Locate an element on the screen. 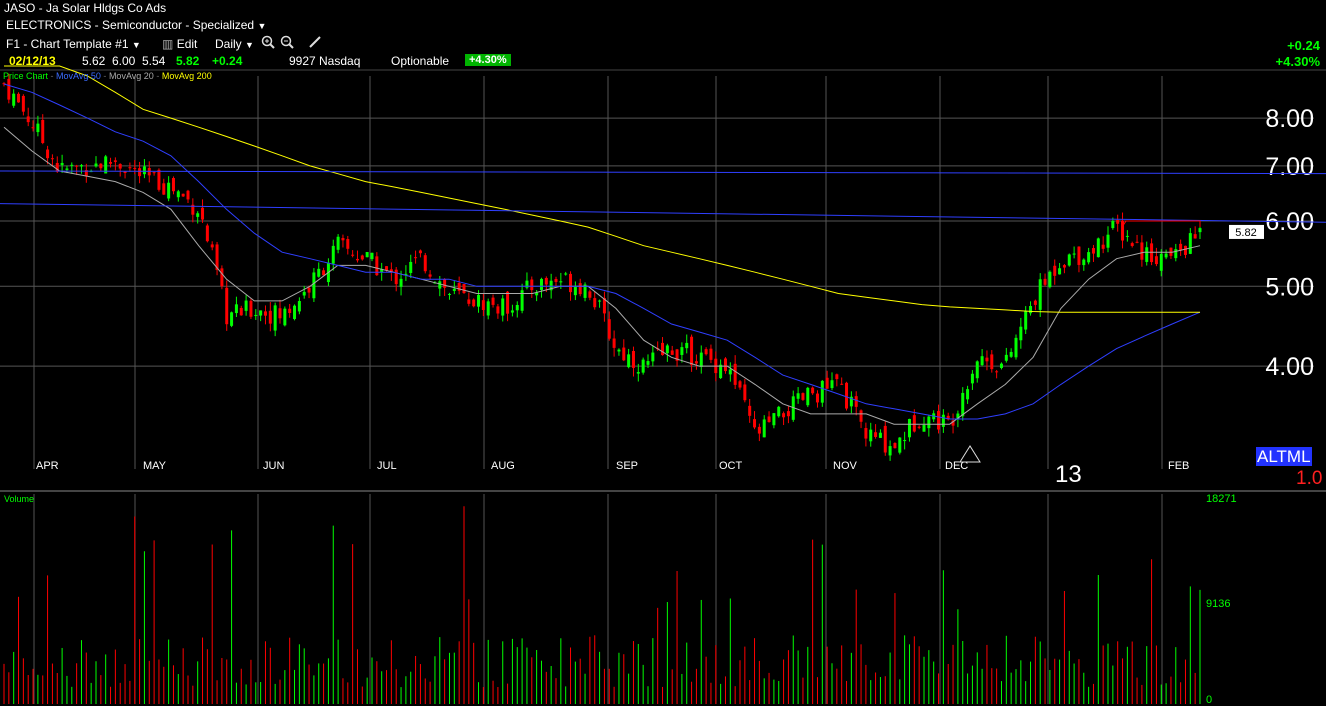 The width and height of the screenshot is (1326, 706). alert-letters-text: ALTML is located at coordinates (1284, 456).